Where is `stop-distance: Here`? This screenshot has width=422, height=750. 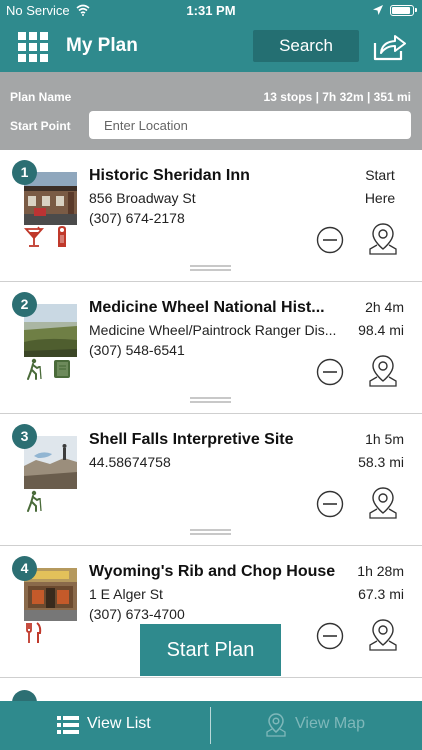
stop-distance: Here is located at coordinates (380, 198).